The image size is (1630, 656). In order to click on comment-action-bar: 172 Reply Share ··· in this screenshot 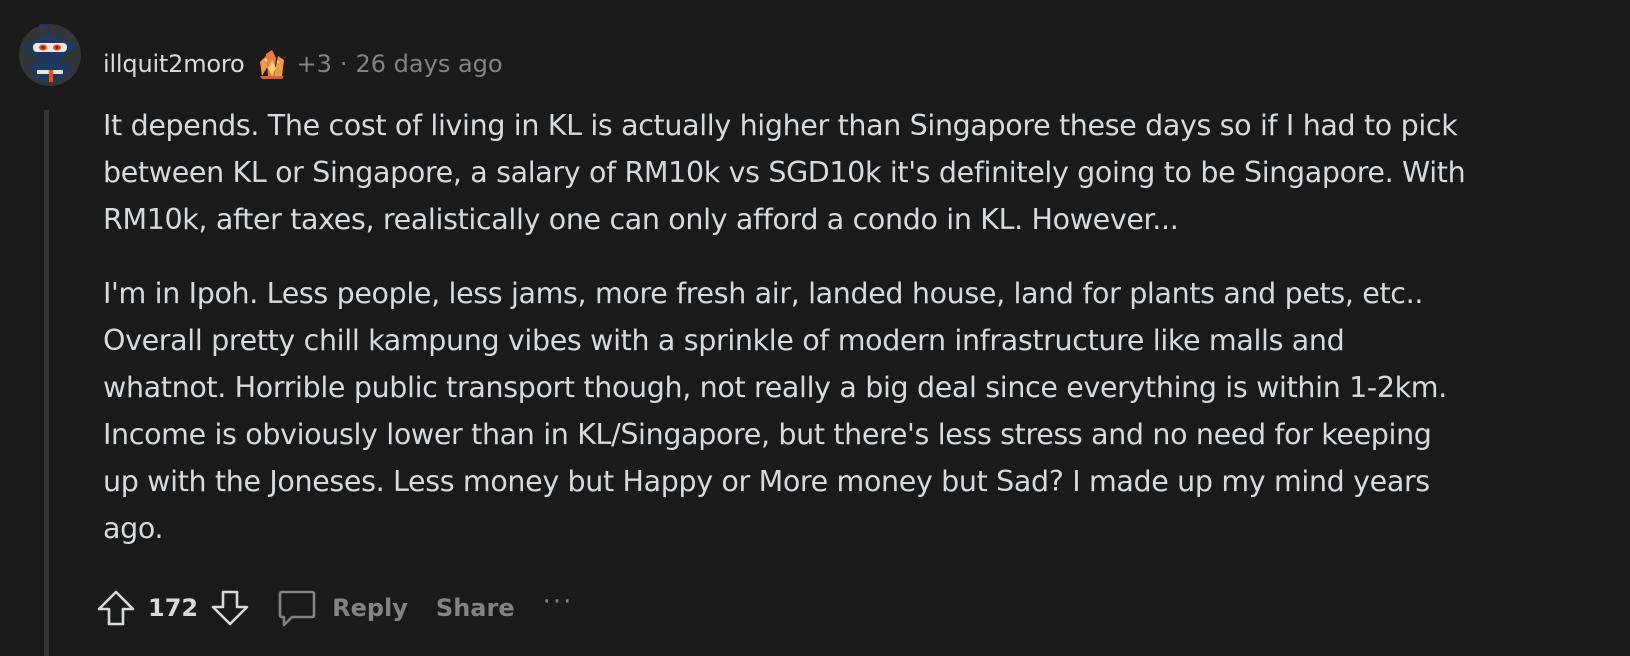, I will do `click(334, 608)`.